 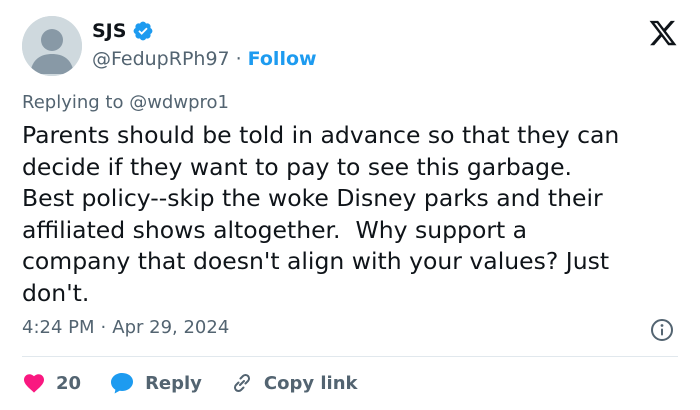 What do you see at coordinates (173, 383) in the screenshot?
I see `reply-label: Reply` at bounding box center [173, 383].